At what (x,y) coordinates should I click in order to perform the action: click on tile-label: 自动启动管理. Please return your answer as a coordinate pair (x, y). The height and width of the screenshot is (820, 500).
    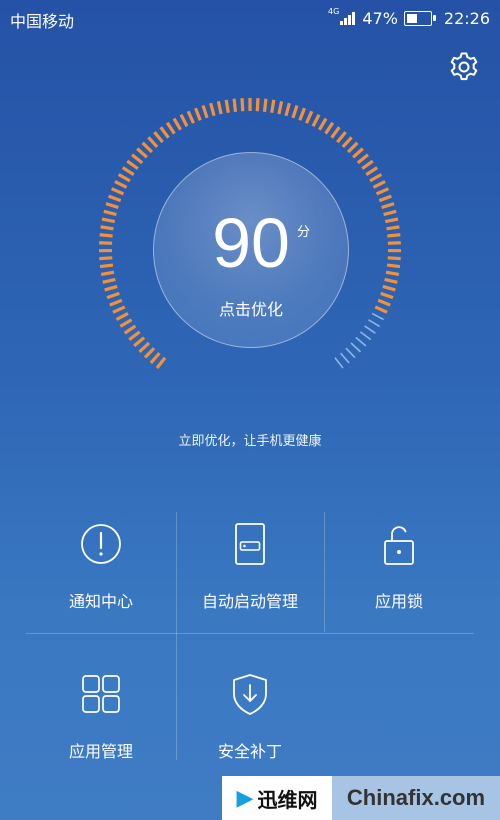
    Looking at the image, I should click on (249, 601).